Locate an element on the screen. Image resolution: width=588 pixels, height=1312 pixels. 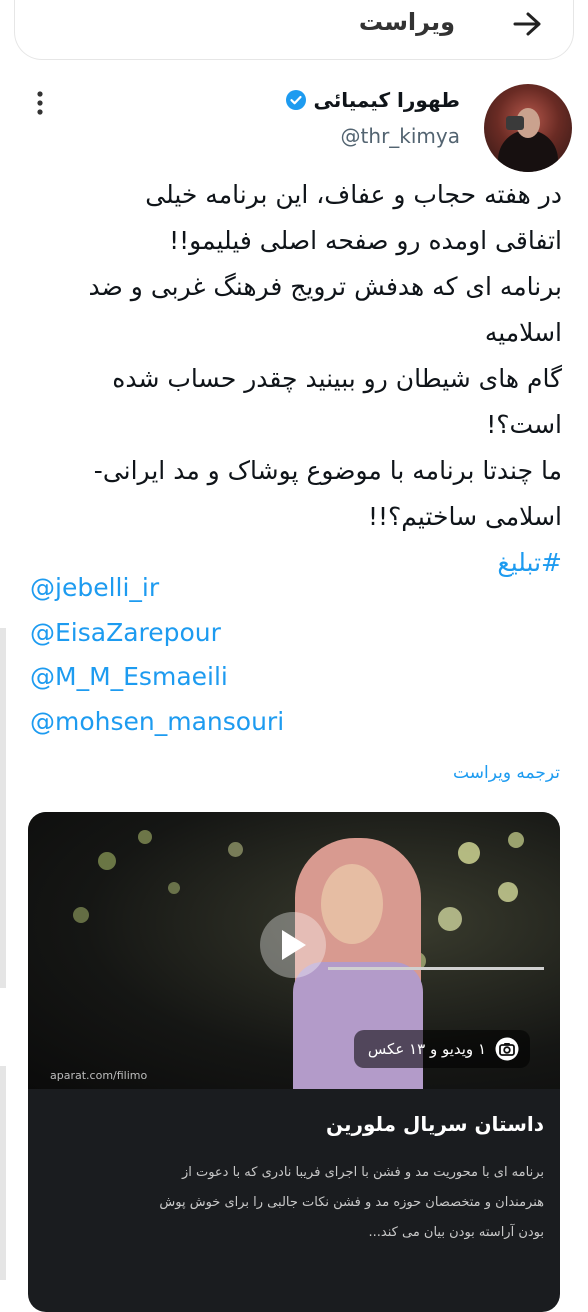
card-title: داستان سریال ملورین is located at coordinates (435, 1124).